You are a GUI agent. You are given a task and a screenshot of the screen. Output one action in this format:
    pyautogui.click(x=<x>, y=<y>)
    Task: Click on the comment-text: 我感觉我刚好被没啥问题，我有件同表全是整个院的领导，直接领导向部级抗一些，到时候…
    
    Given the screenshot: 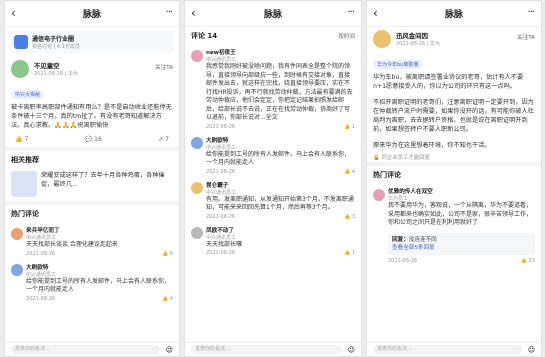 What is the action you would take?
    pyautogui.click(x=279, y=92)
    